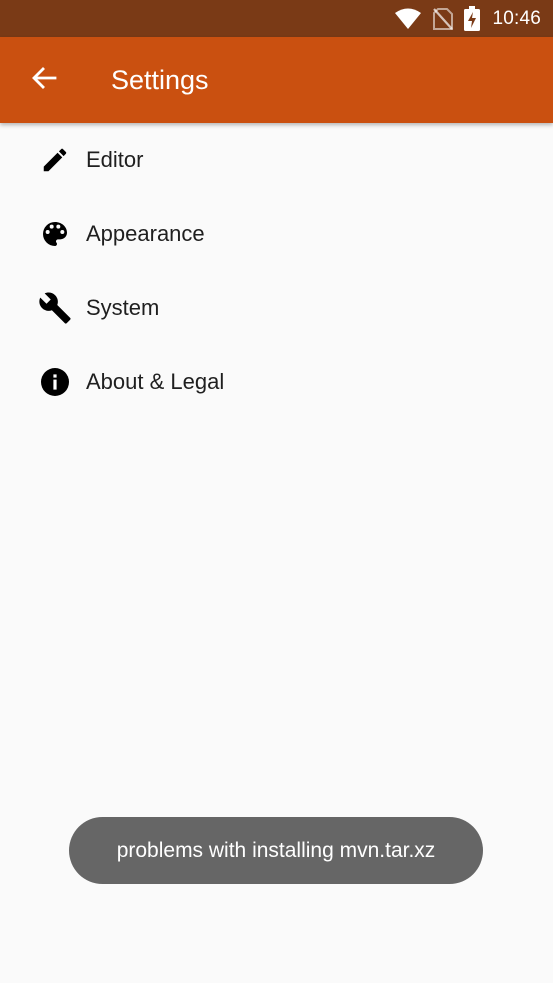  I want to click on arrow-back-icon, so click(44, 80).